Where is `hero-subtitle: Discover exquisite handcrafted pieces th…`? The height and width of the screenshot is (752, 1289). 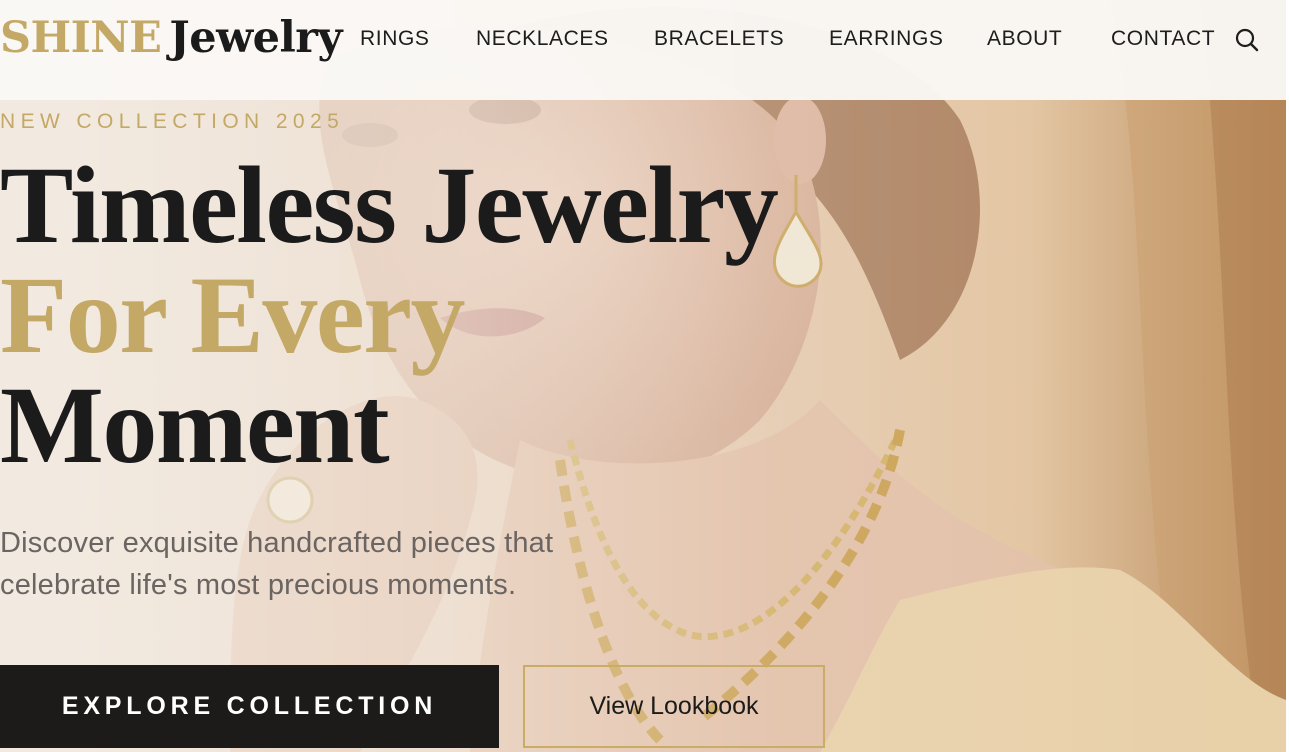
hero-subtitle: Discover exquisite handcrafted pieces th… is located at coordinates (277, 564).